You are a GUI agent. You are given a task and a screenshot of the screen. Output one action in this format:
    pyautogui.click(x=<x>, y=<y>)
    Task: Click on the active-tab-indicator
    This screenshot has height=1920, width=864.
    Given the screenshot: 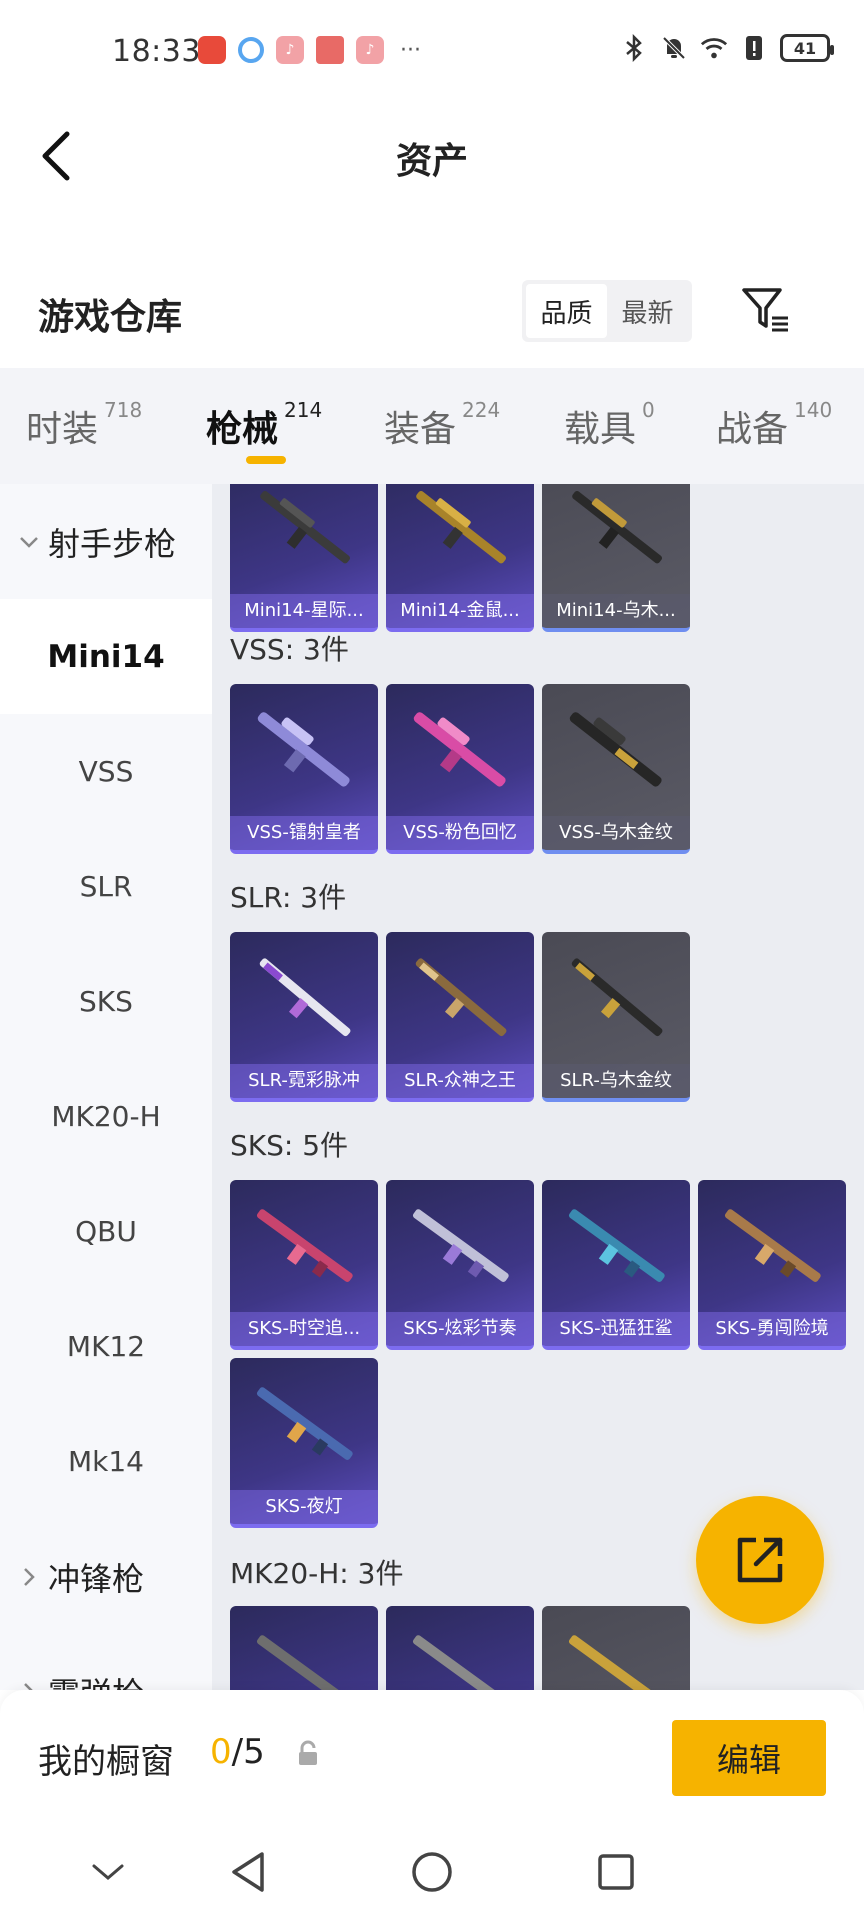 What is the action you would take?
    pyautogui.click(x=266, y=460)
    